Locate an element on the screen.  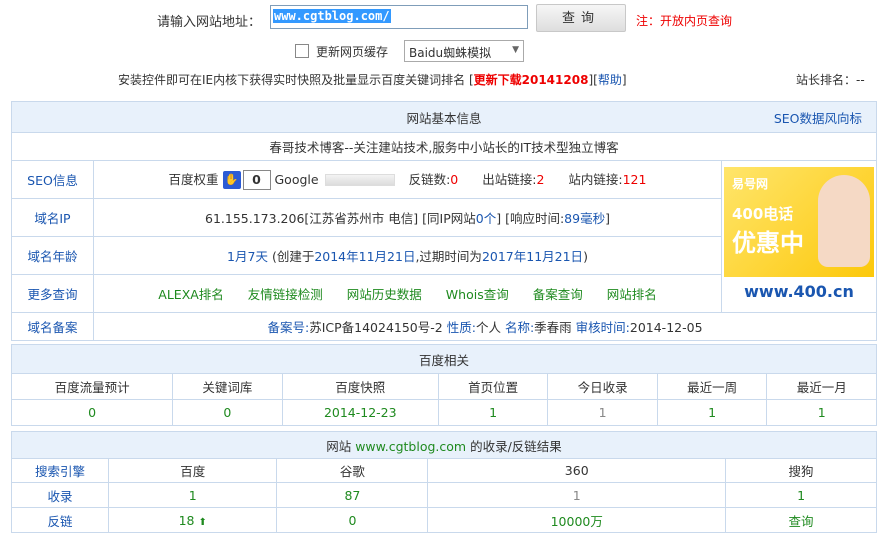
keyword-count: 0 is located at coordinates (227, 412).